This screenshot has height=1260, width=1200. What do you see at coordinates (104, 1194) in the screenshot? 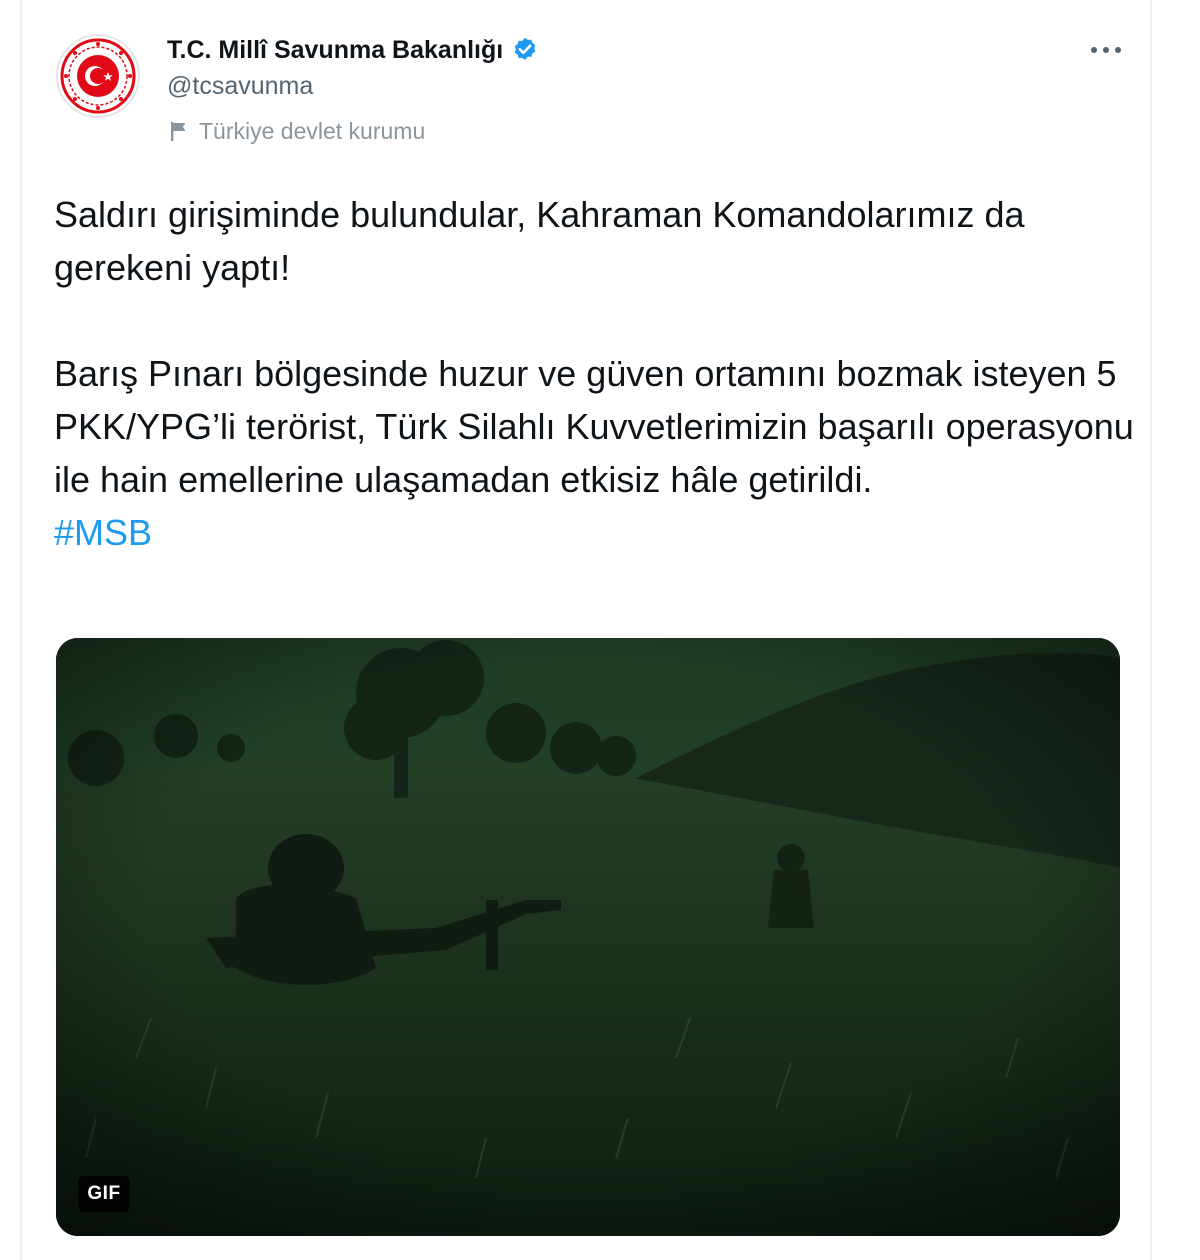
I see `gif-badge: GIF` at bounding box center [104, 1194].